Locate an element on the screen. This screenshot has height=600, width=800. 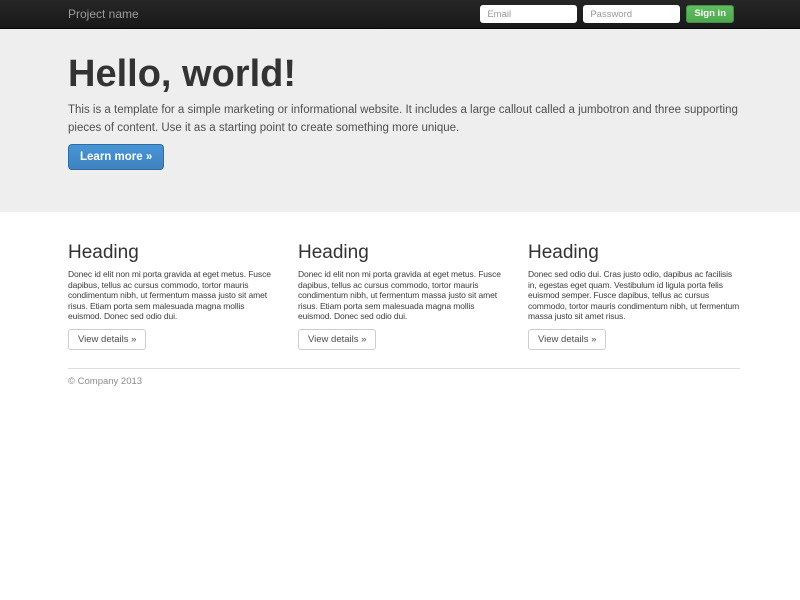
navbar-brand: Project name is located at coordinates (103, 14).